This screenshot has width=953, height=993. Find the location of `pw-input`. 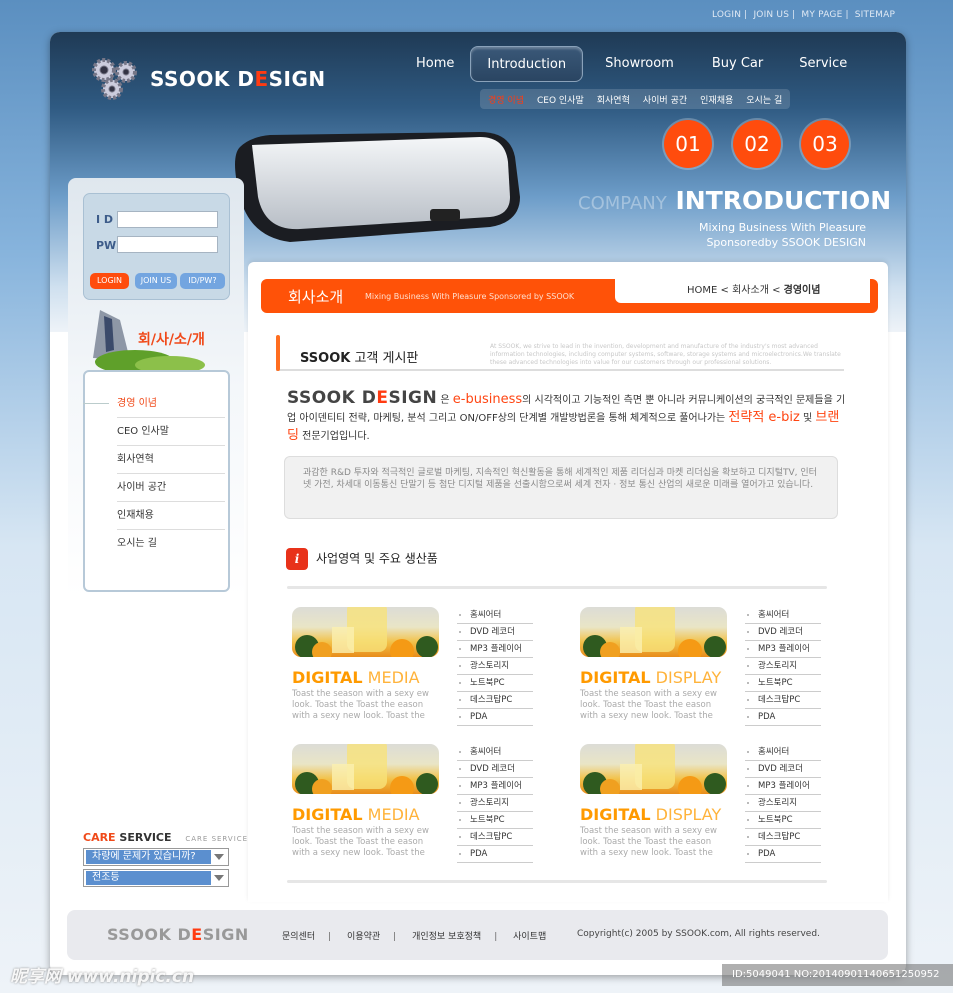

pw-input is located at coordinates (167, 244).